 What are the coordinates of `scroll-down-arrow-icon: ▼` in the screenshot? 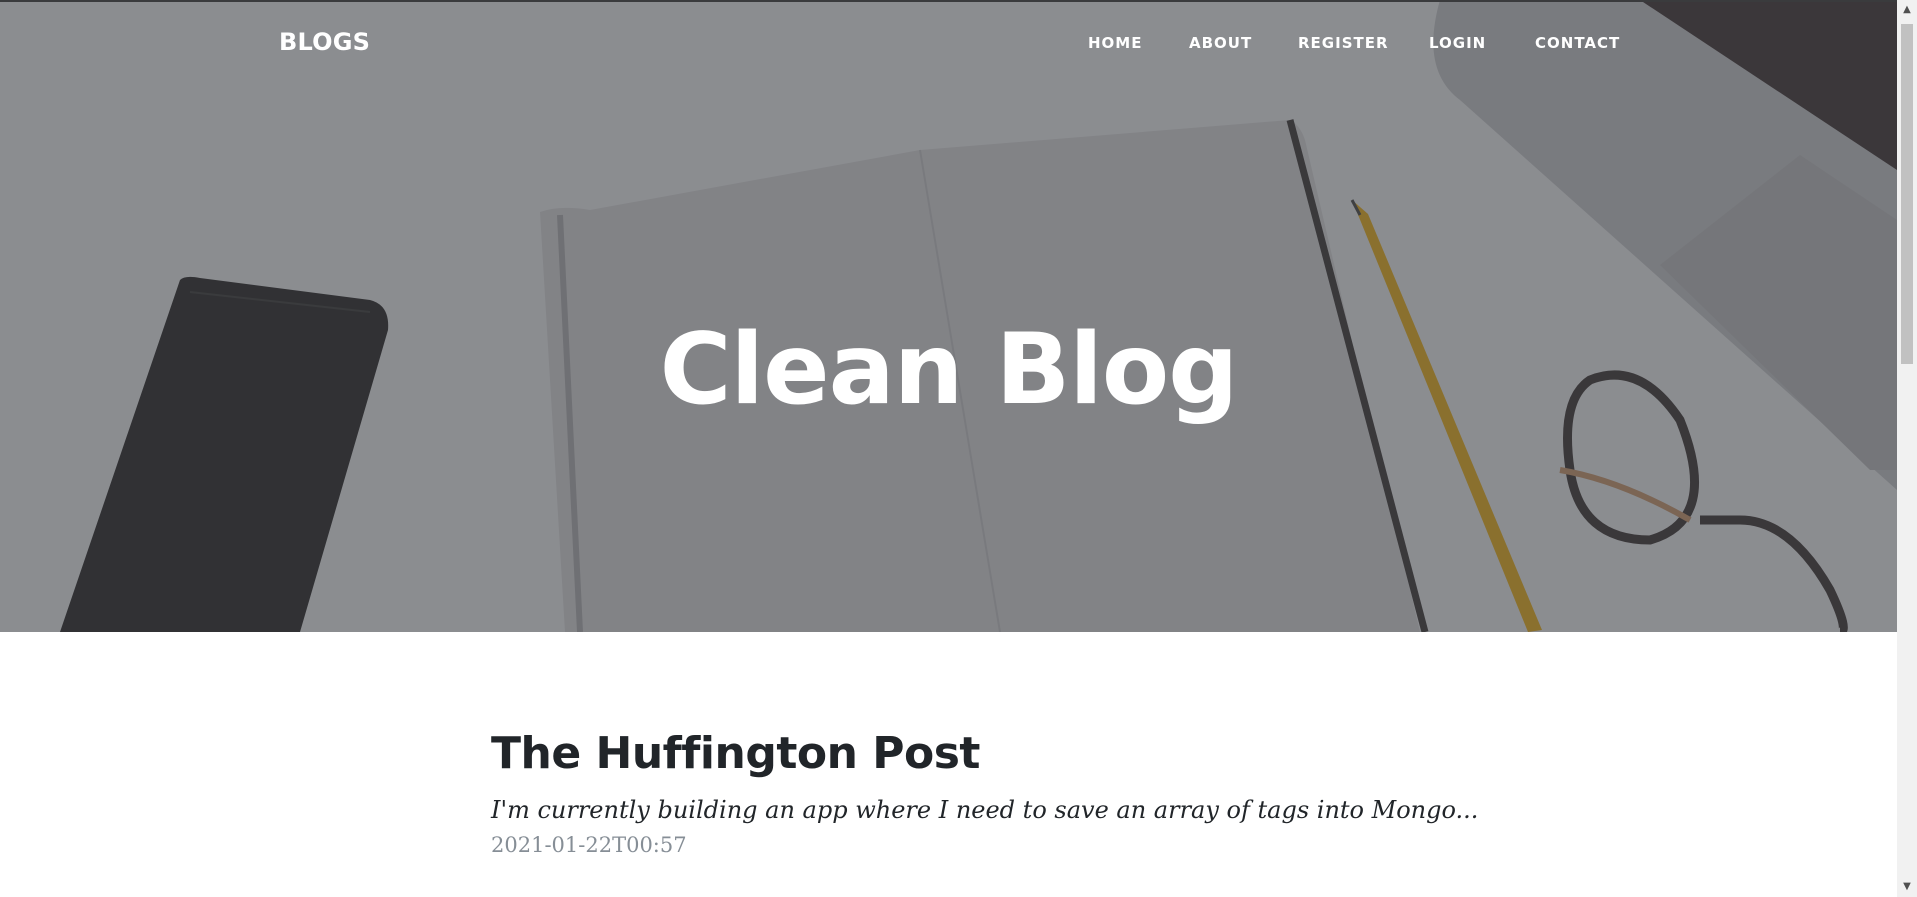 It's located at (1907, 887).